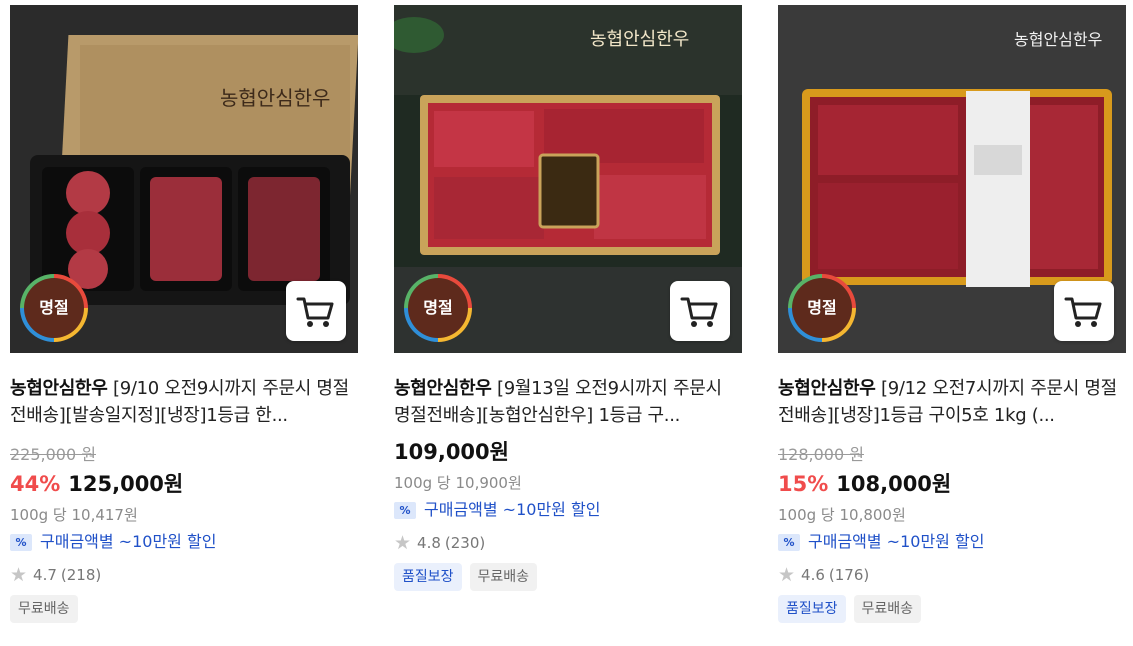 This screenshot has height=646, width=1133. I want to click on original-price: 128,000 원, so click(821, 454).